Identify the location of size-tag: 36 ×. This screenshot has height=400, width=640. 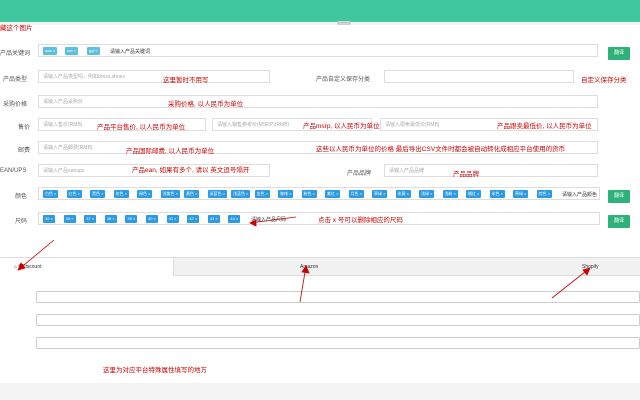
(69, 219).